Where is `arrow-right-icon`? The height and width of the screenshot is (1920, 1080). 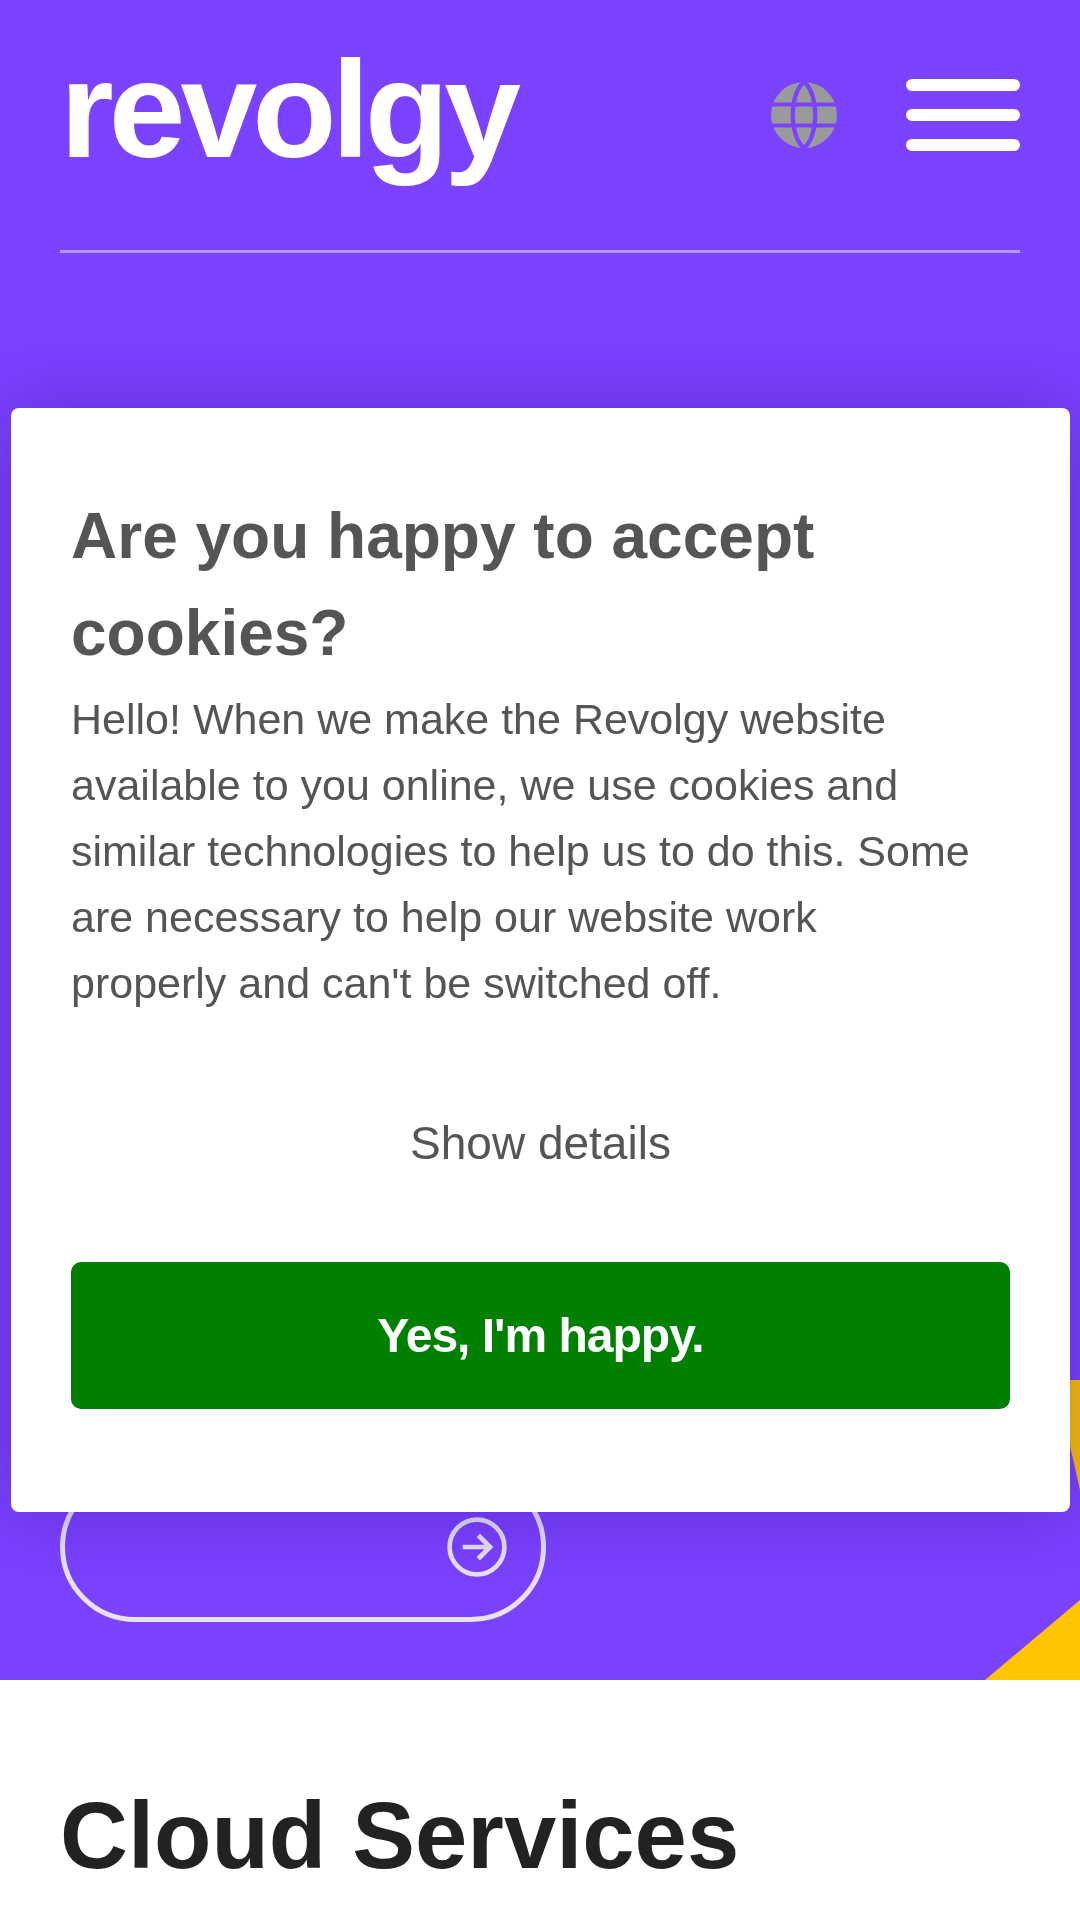
arrow-right-icon is located at coordinates (477, 1547).